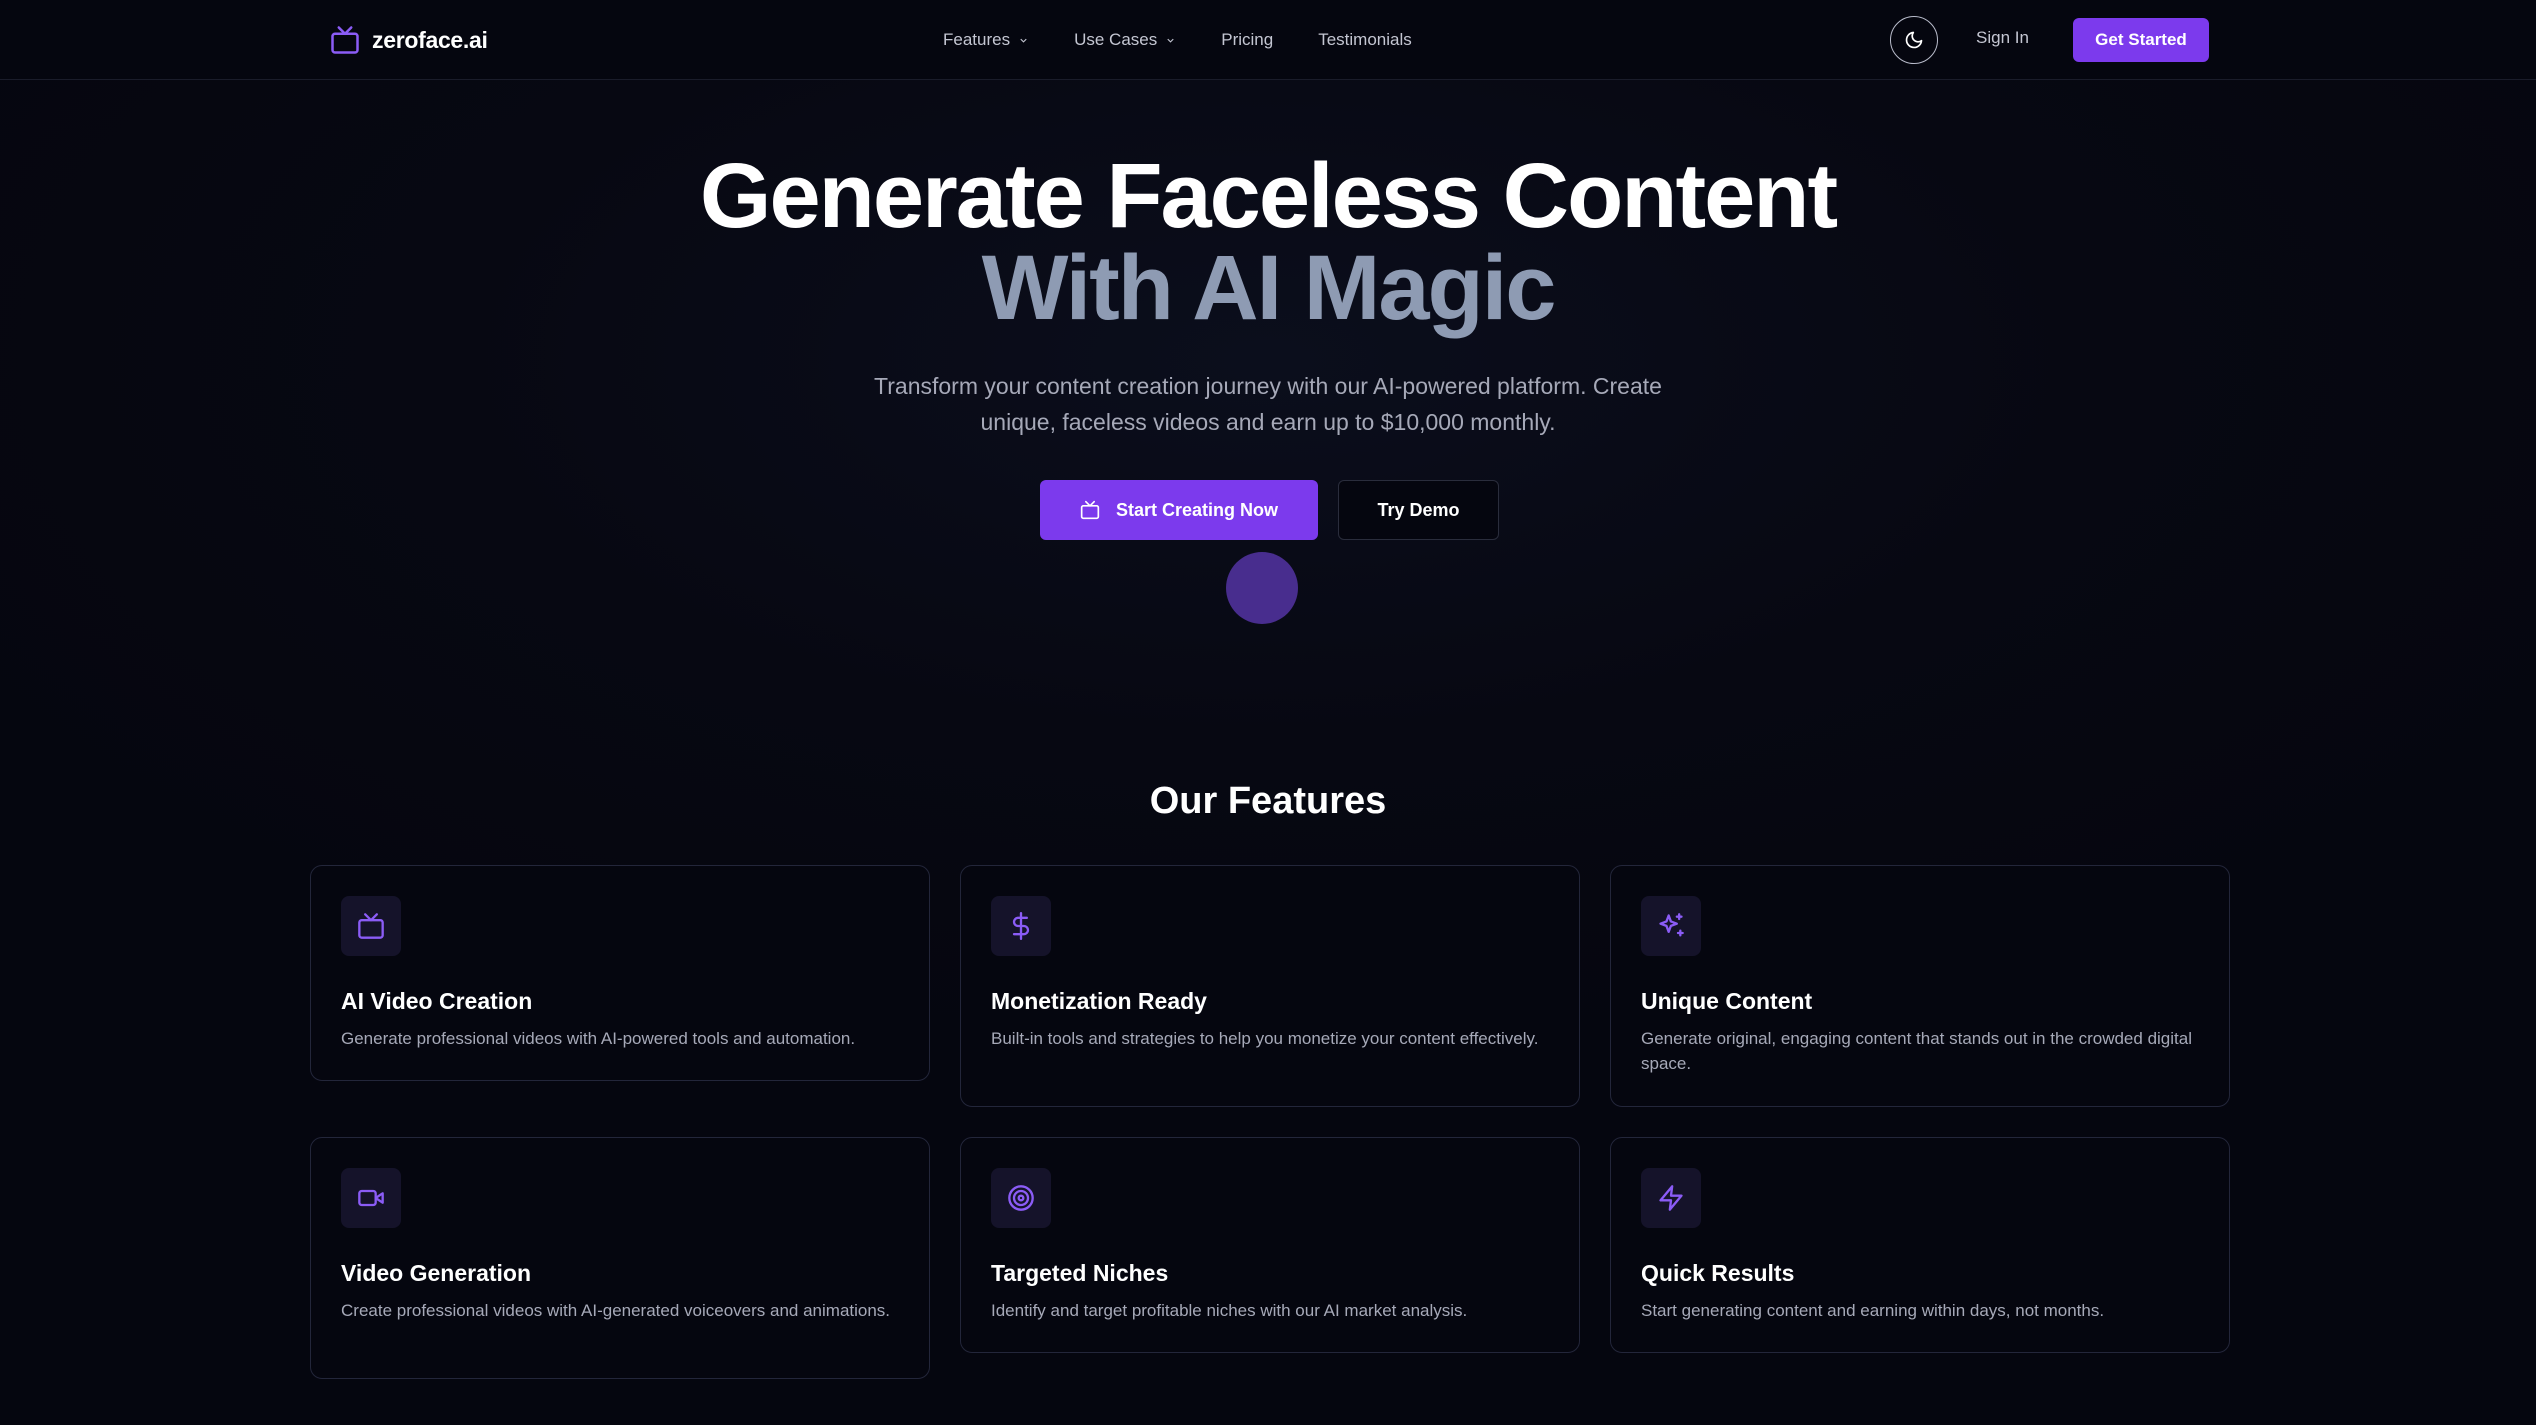 This screenshot has width=2536, height=1425. Describe the element at coordinates (430, 39) in the screenshot. I see `logo-text: zeroface.ai` at that location.